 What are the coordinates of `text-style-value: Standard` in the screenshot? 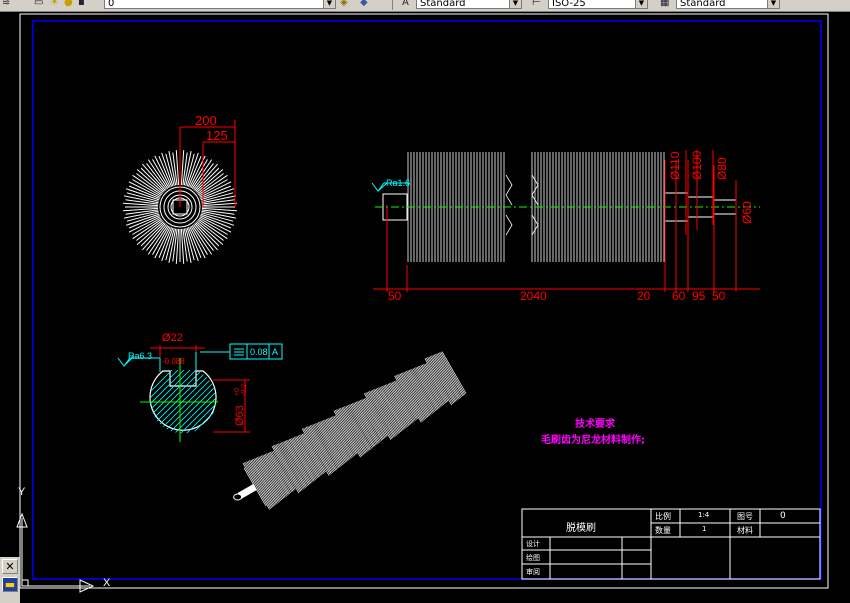 It's located at (443, 4).